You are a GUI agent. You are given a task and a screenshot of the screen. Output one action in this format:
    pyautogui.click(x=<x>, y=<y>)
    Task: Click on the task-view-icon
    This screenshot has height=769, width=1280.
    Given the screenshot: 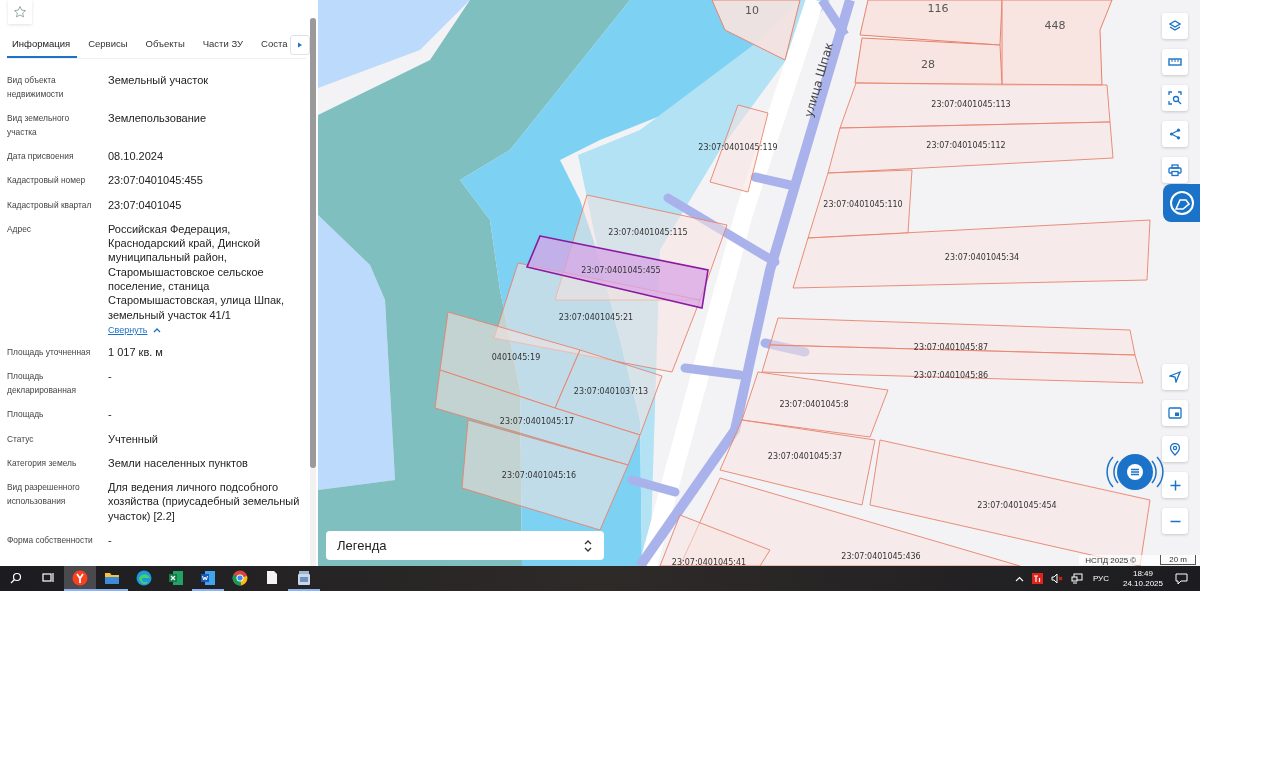 What is the action you would take?
    pyautogui.click(x=48, y=577)
    